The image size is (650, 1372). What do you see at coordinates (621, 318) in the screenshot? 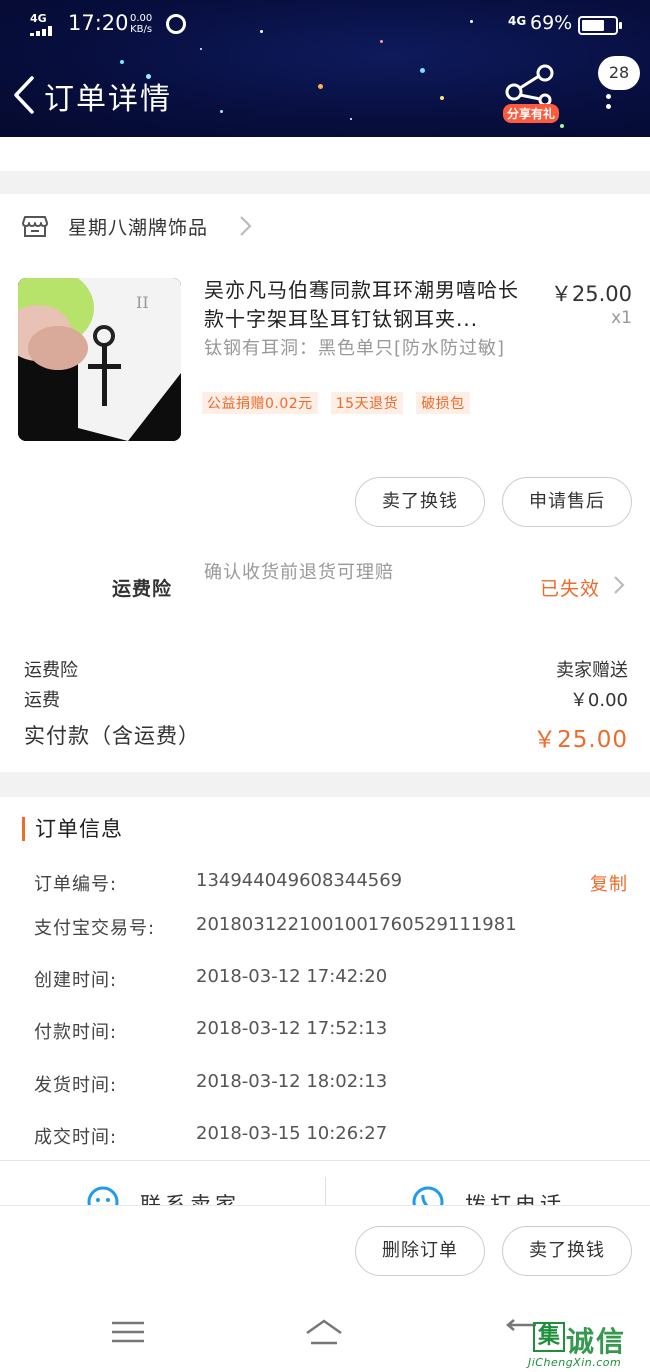
I see `product-quantity: x1` at bounding box center [621, 318].